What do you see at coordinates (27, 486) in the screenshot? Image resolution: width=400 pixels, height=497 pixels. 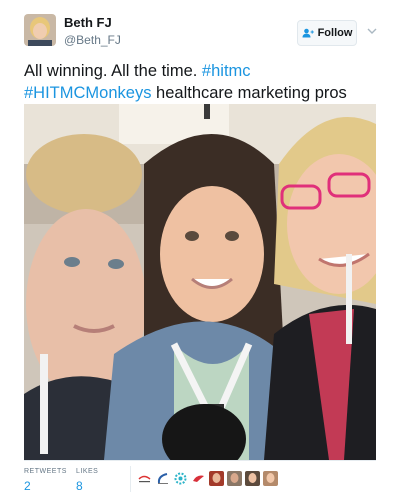 I see `retweets-count: 2` at bounding box center [27, 486].